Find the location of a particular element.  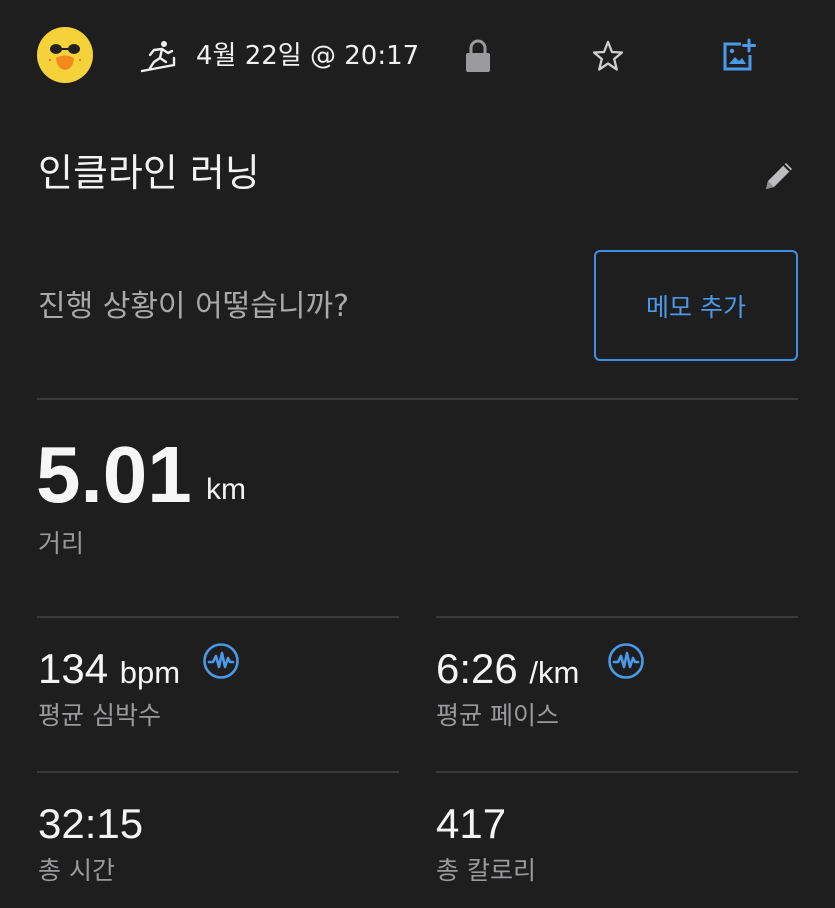

add-memo-button: 메모 추가 is located at coordinates (696, 305).